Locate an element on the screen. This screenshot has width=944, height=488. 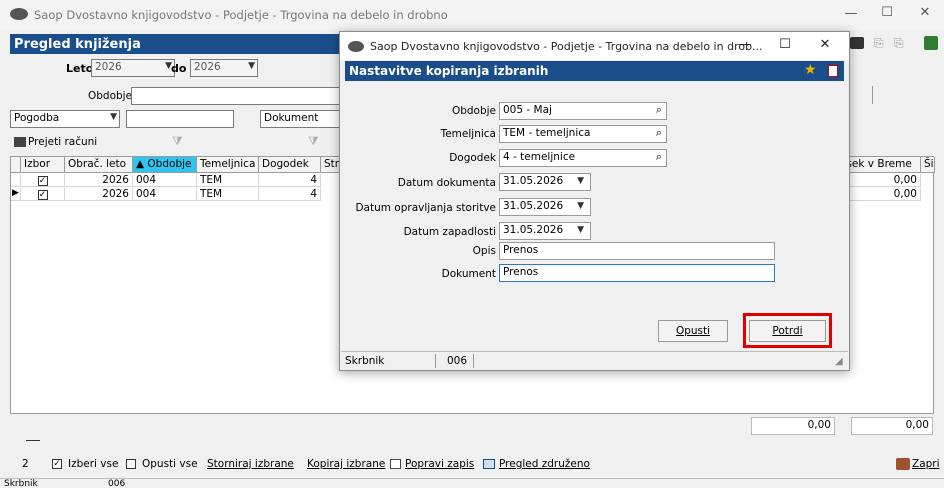
datum-zapadlosti-label: Datum zapadlosti is located at coordinates (449, 232).